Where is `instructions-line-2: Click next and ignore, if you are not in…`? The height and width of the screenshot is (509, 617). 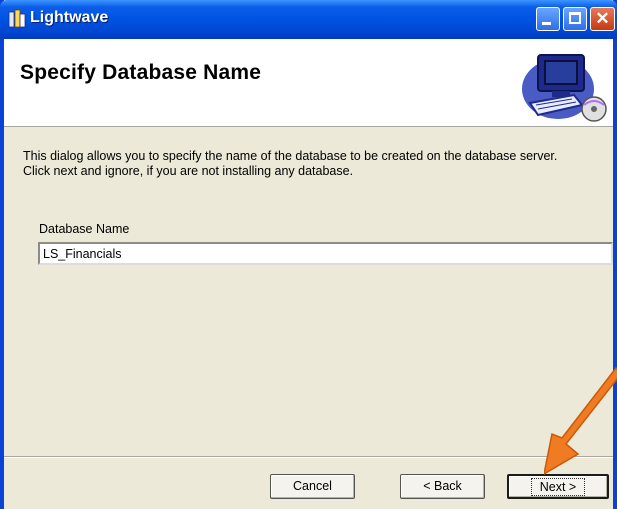
instructions-line-2: Click next and ignore, if you are not in… is located at coordinates (188, 171).